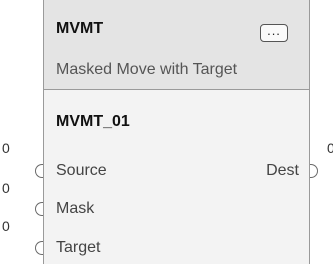 The height and width of the screenshot is (264, 333). What do you see at coordinates (6, 188) in the screenshot?
I see `mask-input-value: 0` at bounding box center [6, 188].